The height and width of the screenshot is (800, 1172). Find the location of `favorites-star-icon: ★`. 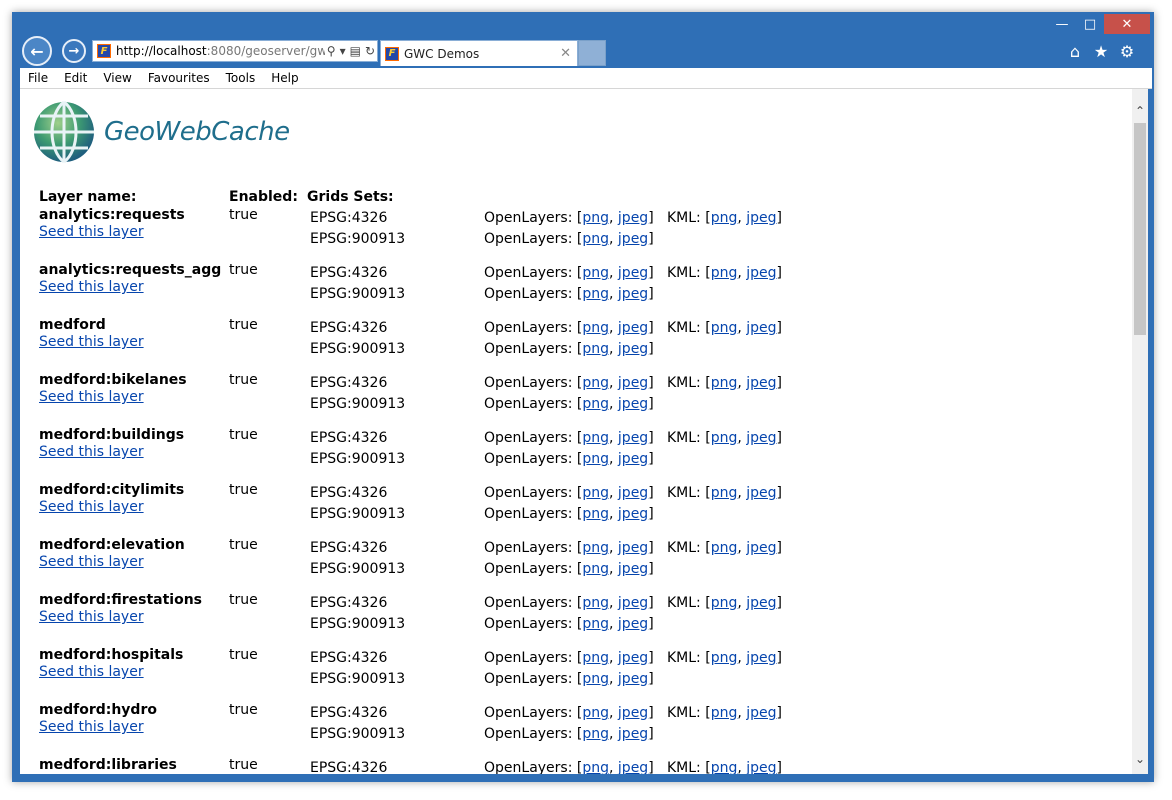

favorites-star-icon: ★ is located at coordinates (1101, 51).